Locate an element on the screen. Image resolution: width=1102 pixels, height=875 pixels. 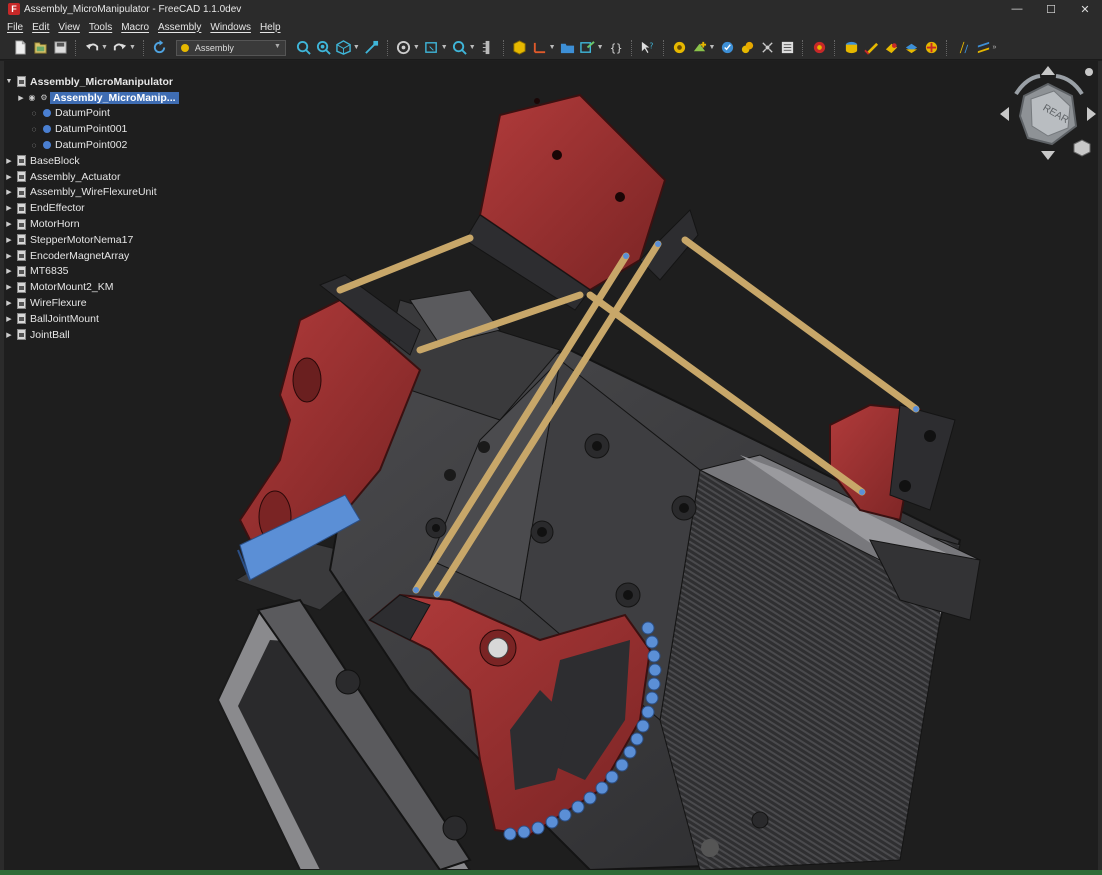
navigation-cube: REAR is located at coordinates (1048, 116).